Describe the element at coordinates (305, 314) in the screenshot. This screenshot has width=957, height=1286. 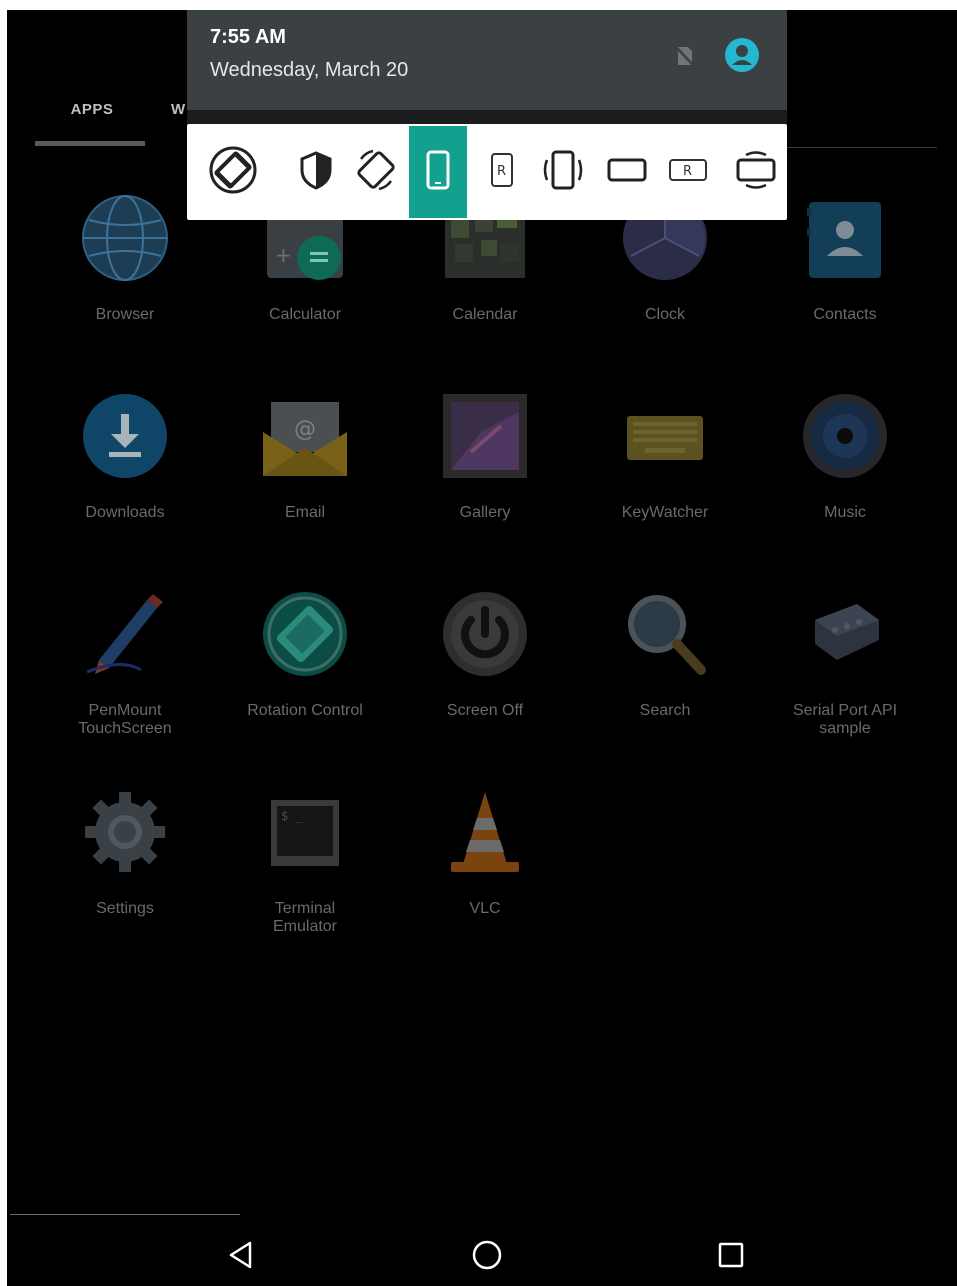
I see `app-label: Calculator` at that location.